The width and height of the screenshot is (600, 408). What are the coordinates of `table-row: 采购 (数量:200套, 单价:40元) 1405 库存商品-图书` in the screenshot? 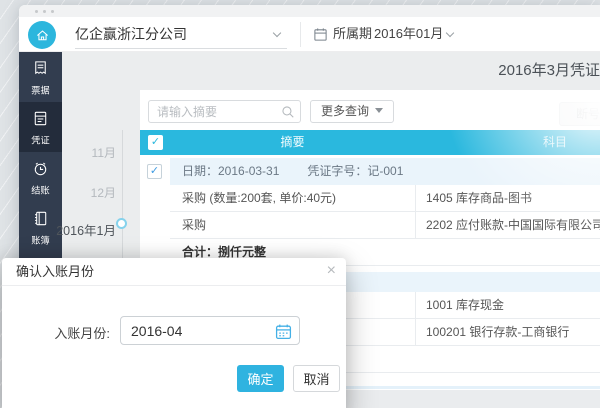 It's located at (385, 198).